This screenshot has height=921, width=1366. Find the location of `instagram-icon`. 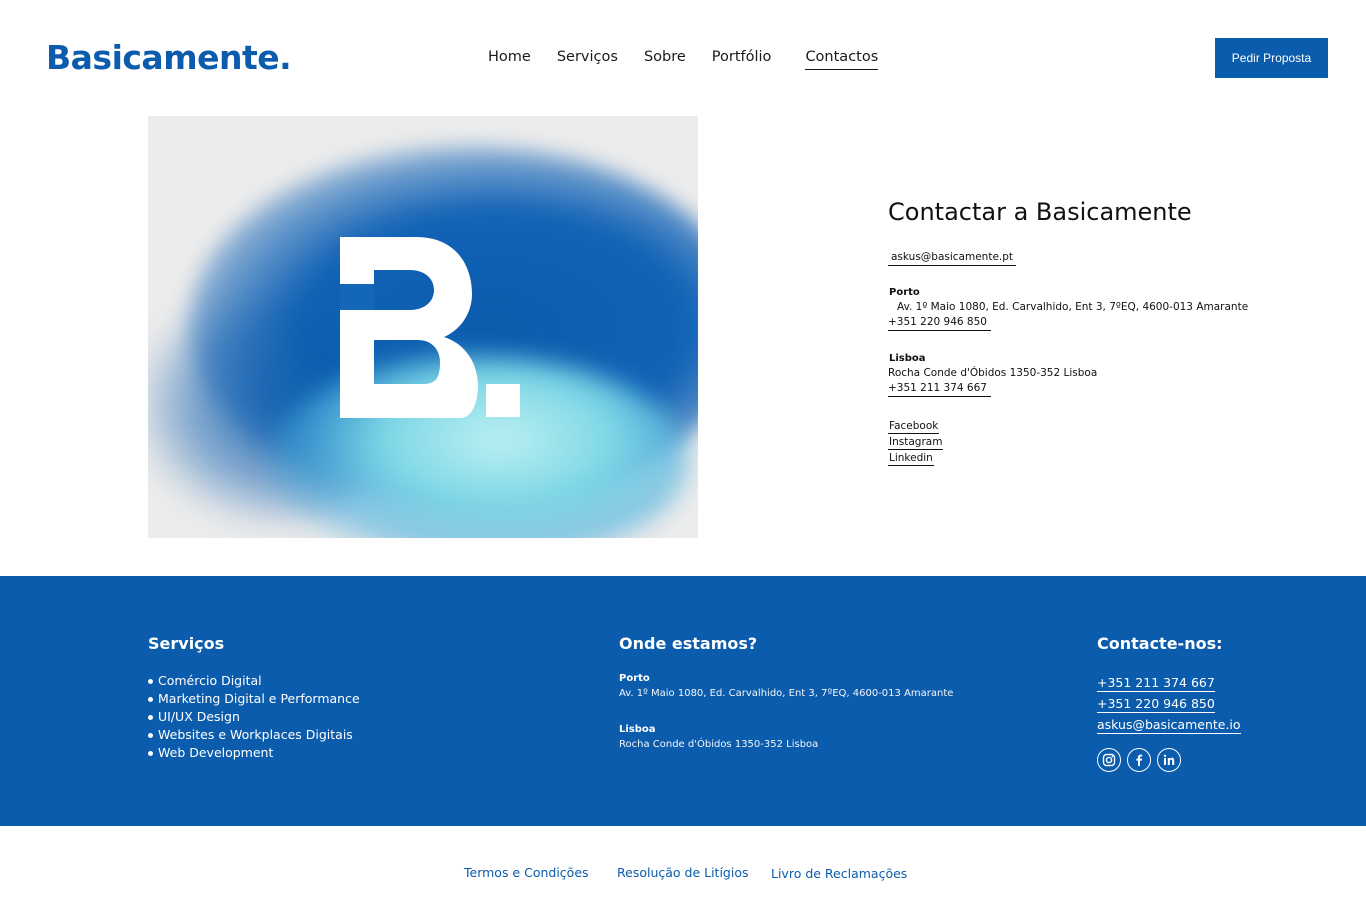

instagram-icon is located at coordinates (1109, 760).